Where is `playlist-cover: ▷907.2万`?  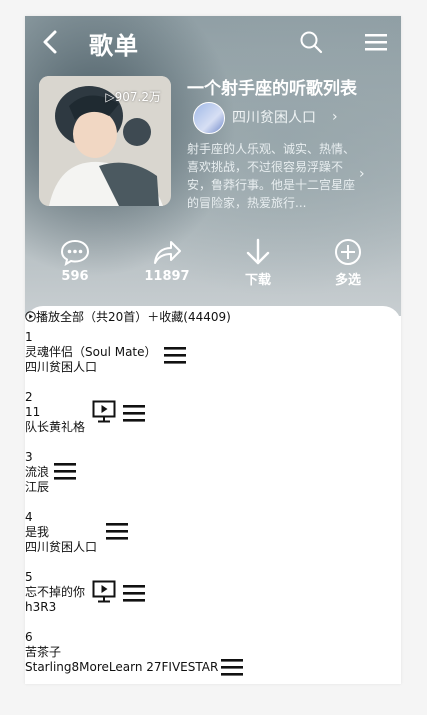
playlist-cover: ▷907.2万 is located at coordinates (105, 141).